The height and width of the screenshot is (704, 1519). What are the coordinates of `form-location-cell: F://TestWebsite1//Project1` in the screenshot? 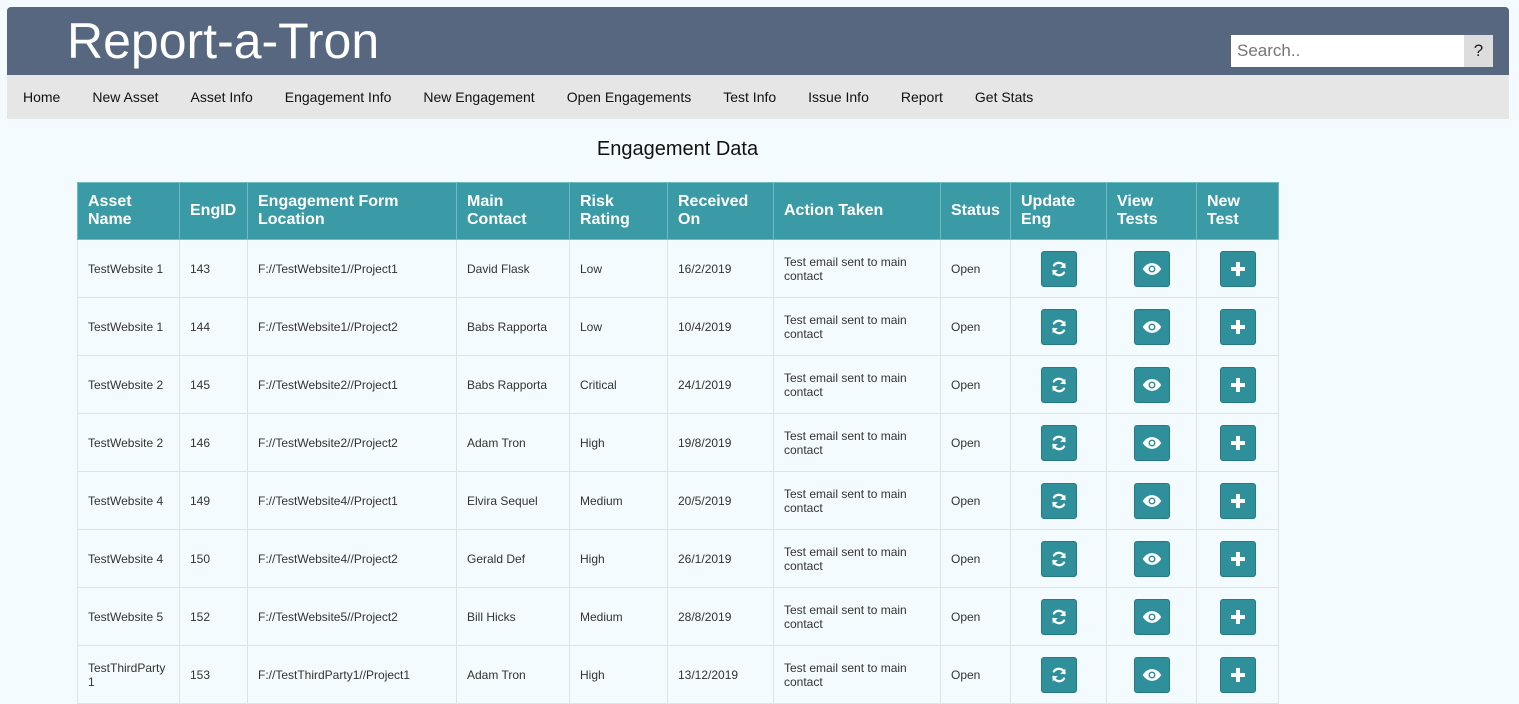 It's located at (352, 268).